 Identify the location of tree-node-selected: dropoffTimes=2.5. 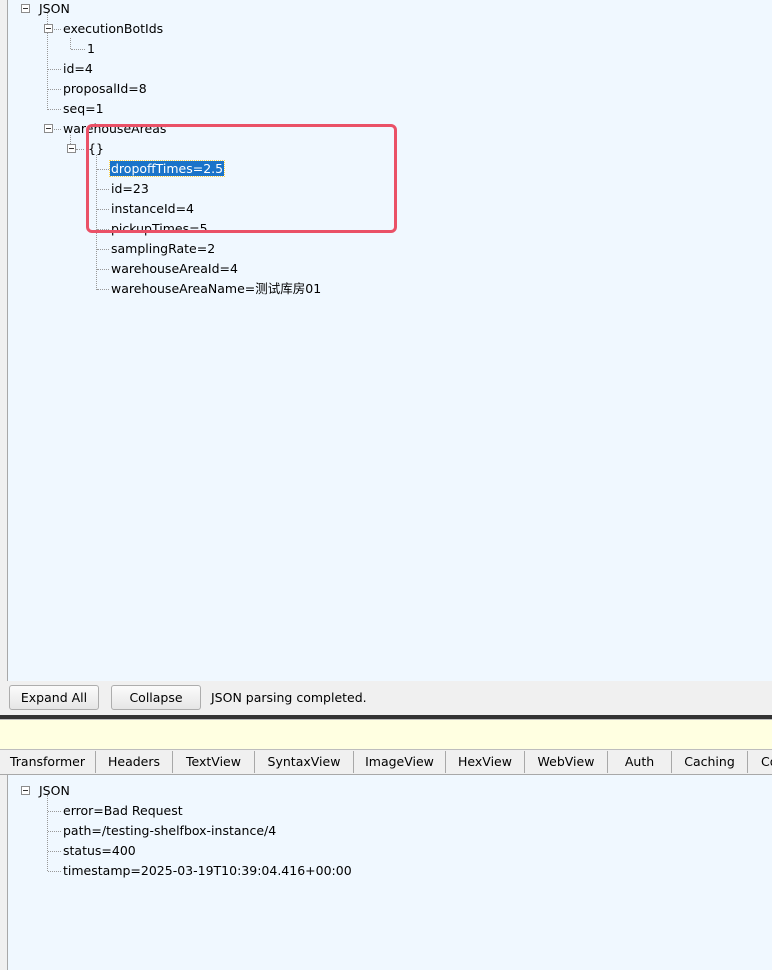
(167, 169).